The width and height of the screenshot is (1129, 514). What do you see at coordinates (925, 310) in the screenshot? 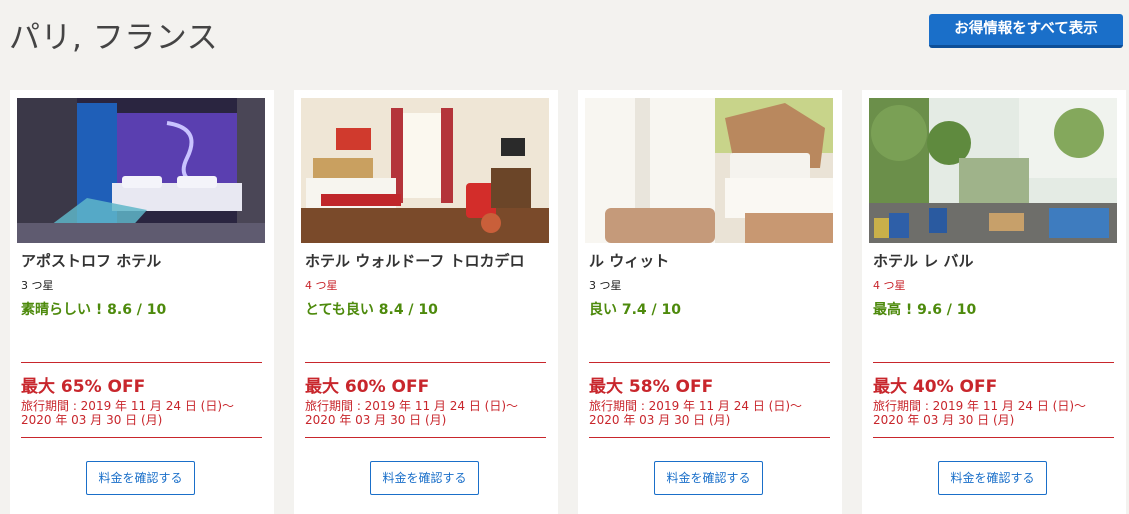
I see `guest-rating: 最高 ! 9.6 / 10` at bounding box center [925, 310].